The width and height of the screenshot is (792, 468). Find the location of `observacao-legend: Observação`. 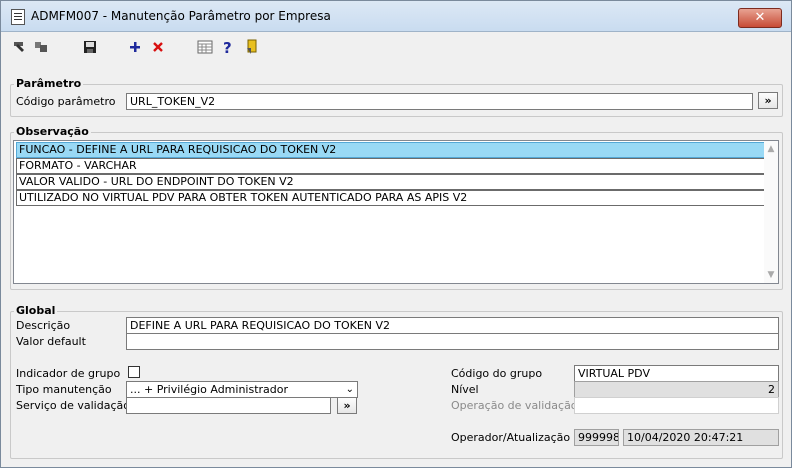

observacao-legend: Observação is located at coordinates (52, 131).